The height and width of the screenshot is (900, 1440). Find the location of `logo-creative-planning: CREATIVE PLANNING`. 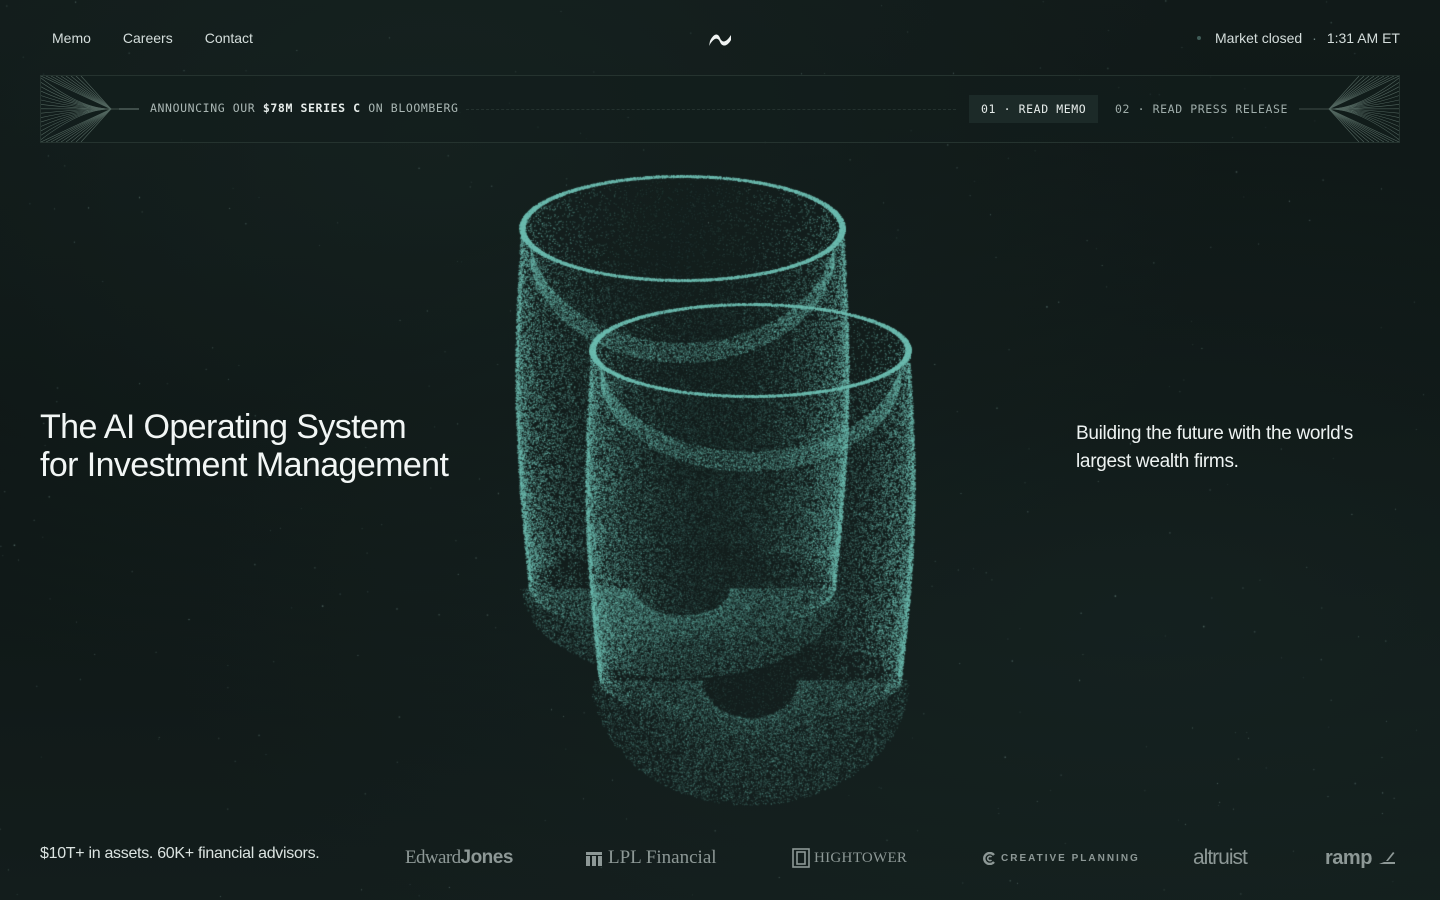

logo-creative-planning: CREATIVE PLANNING is located at coordinates (1061, 858).